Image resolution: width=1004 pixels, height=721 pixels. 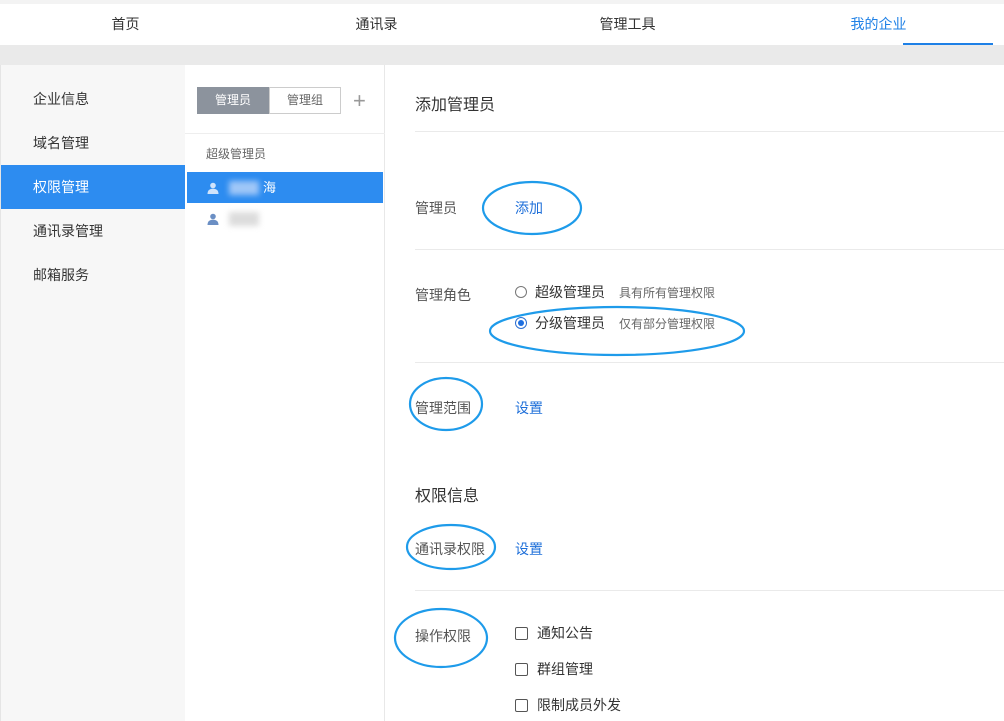 What do you see at coordinates (570, 323) in the screenshot?
I see `role-name: 分级管理员` at bounding box center [570, 323].